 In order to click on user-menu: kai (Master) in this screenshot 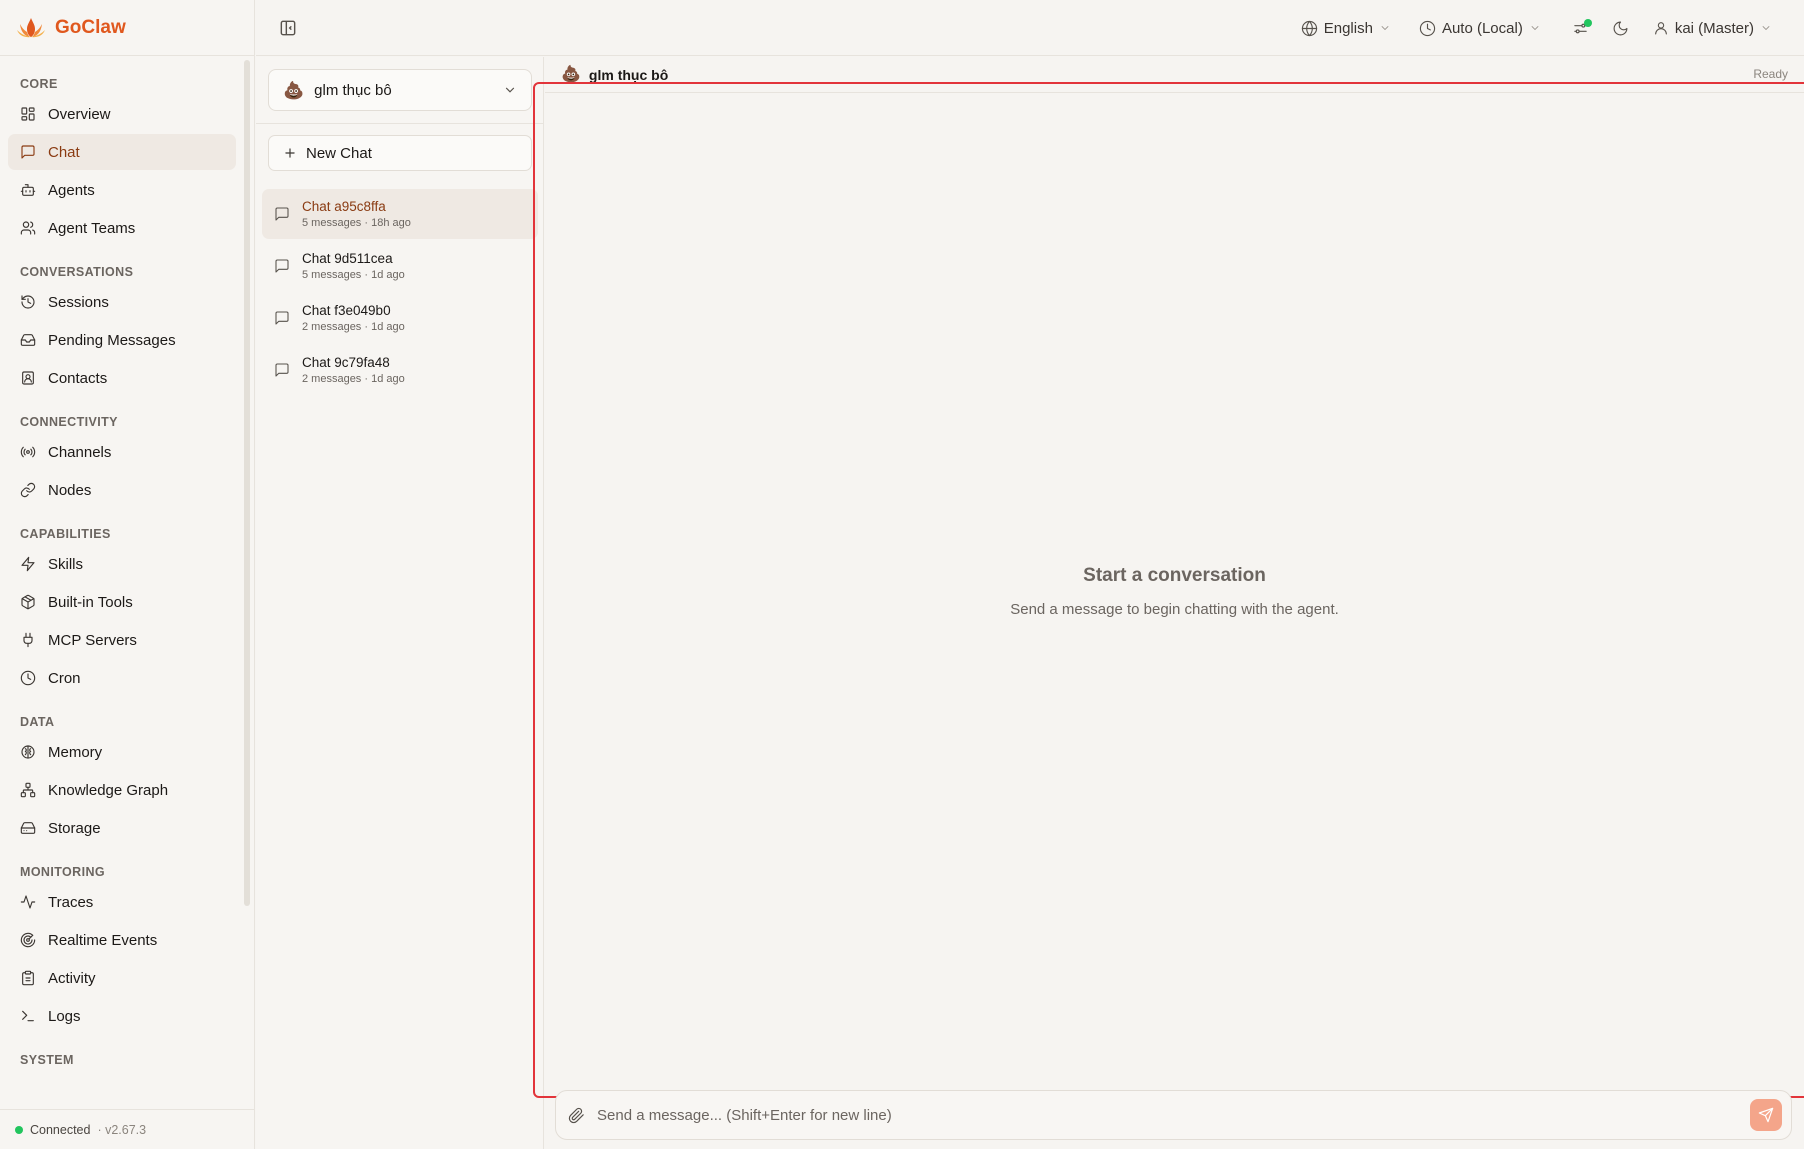, I will do `click(1712, 28)`.